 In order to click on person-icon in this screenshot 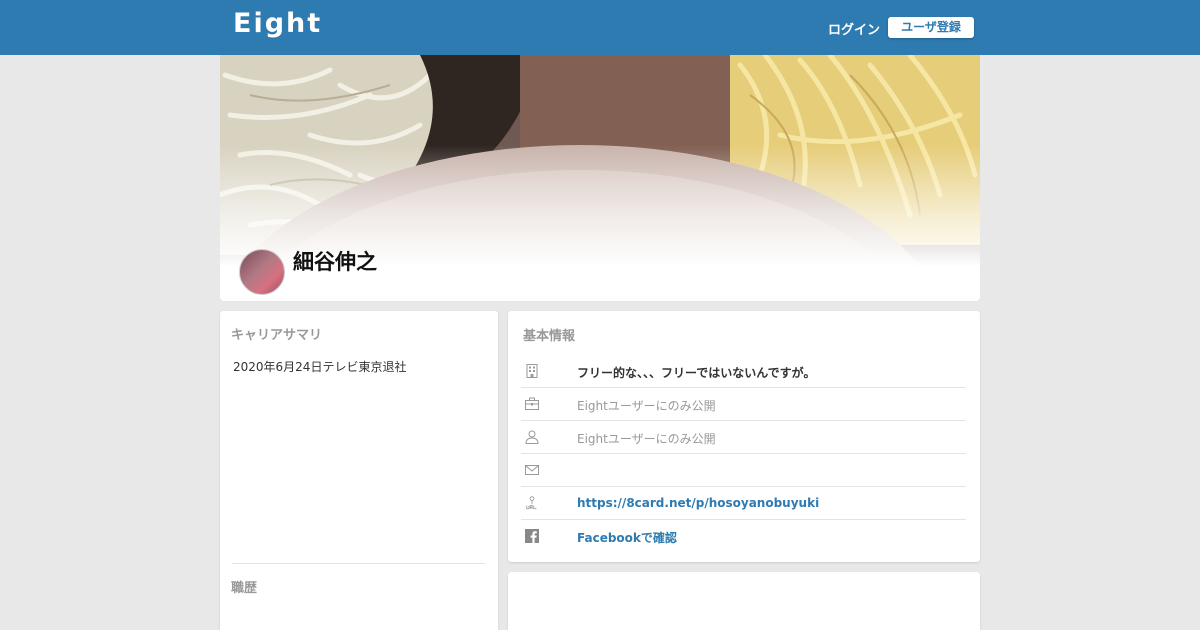, I will do `click(532, 437)`.